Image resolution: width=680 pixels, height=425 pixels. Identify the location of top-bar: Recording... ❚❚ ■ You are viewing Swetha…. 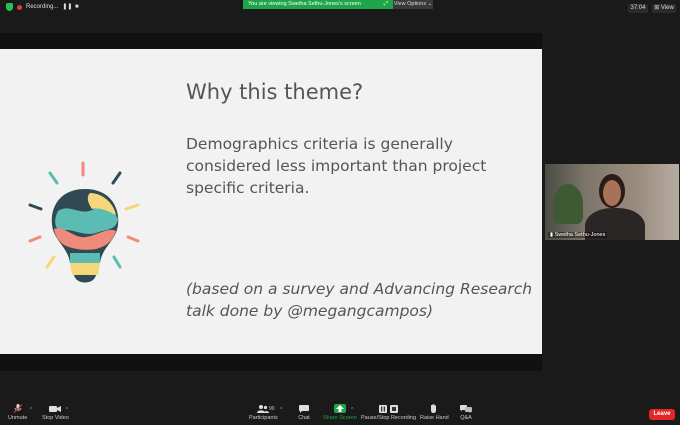
(340, 8).